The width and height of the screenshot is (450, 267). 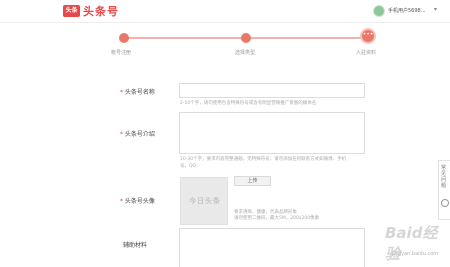 I want to click on intro-textarea, so click(x=272, y=133).